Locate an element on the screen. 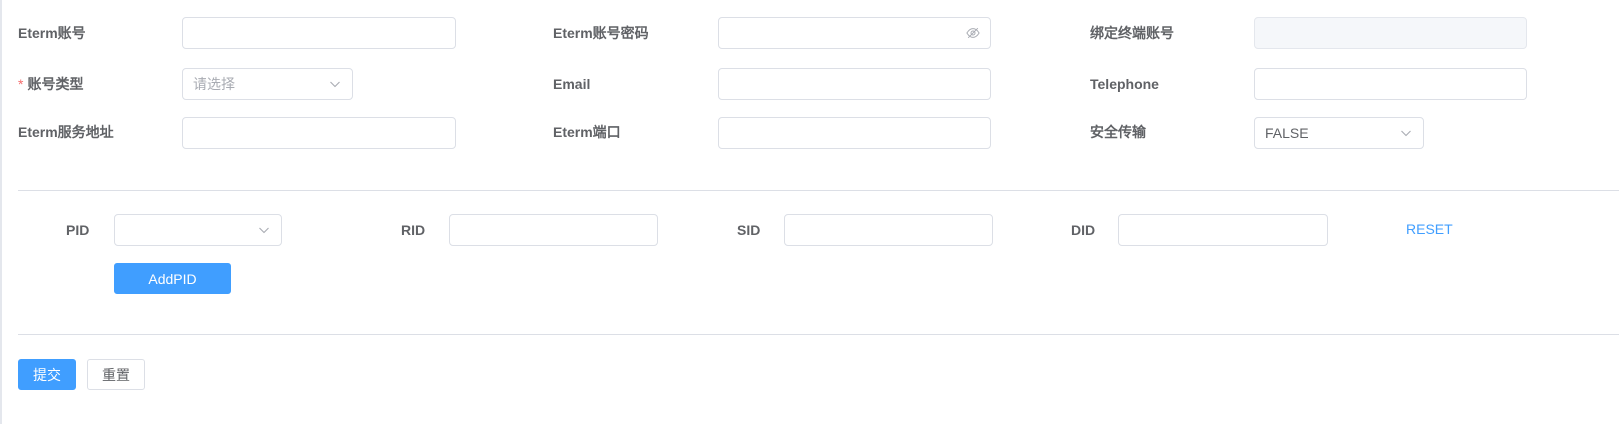  secure-transport-value: FALSE is located at coordinates (1287, 133).